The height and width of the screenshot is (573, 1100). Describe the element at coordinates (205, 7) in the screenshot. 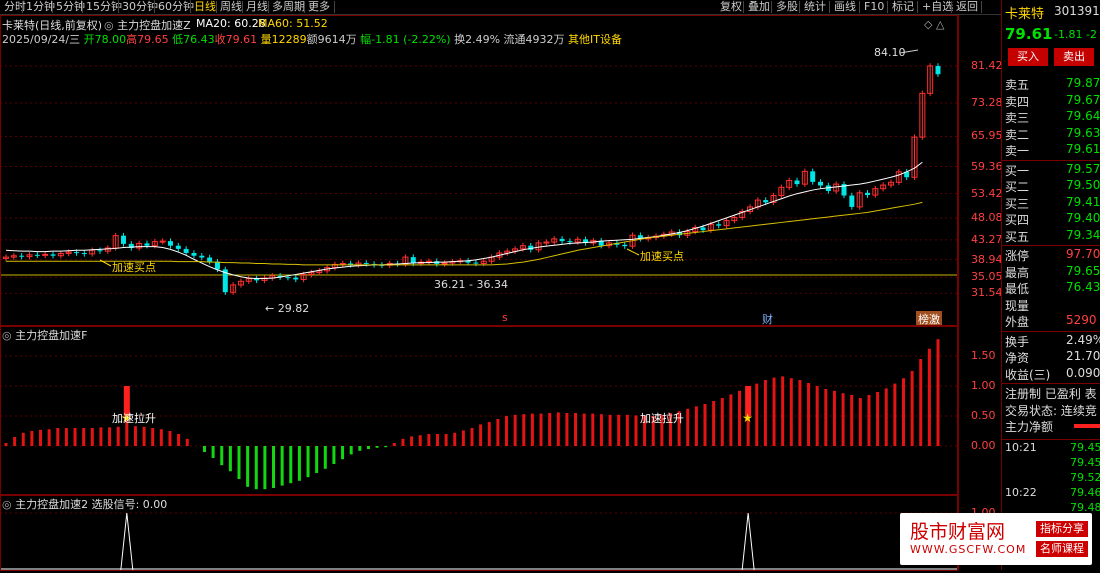

I see `tab-6: 日线` at that location.